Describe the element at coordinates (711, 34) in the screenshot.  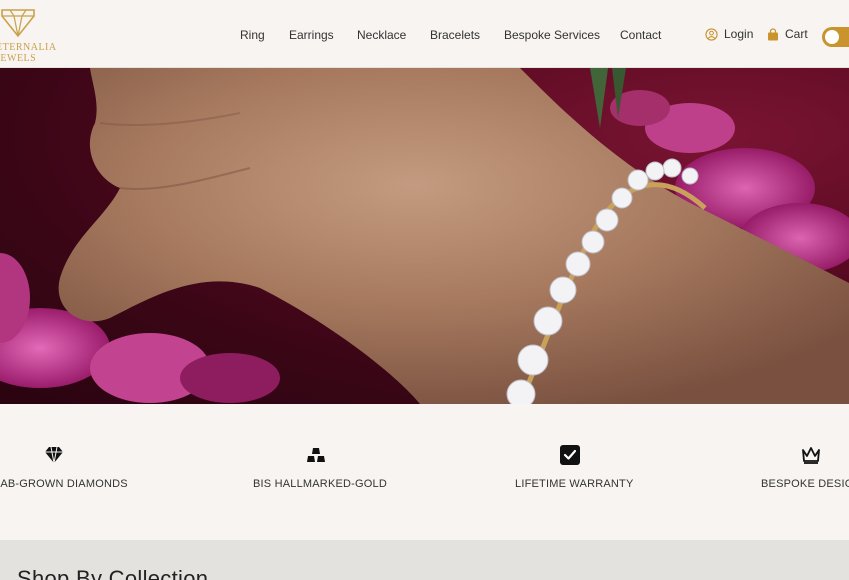
I see `user-circle-icon` at that location.